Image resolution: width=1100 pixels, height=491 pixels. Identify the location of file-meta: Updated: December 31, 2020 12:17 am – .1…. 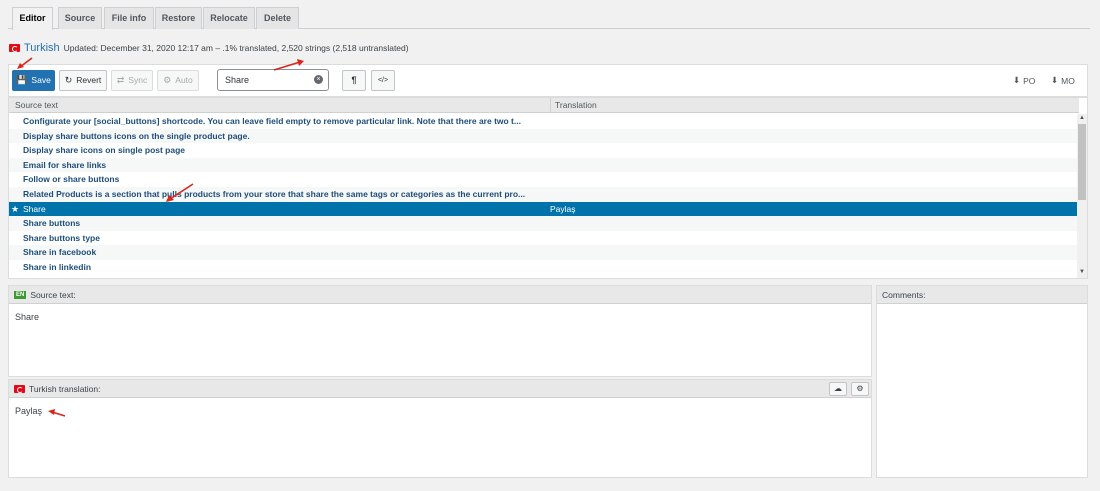
(236, 48).